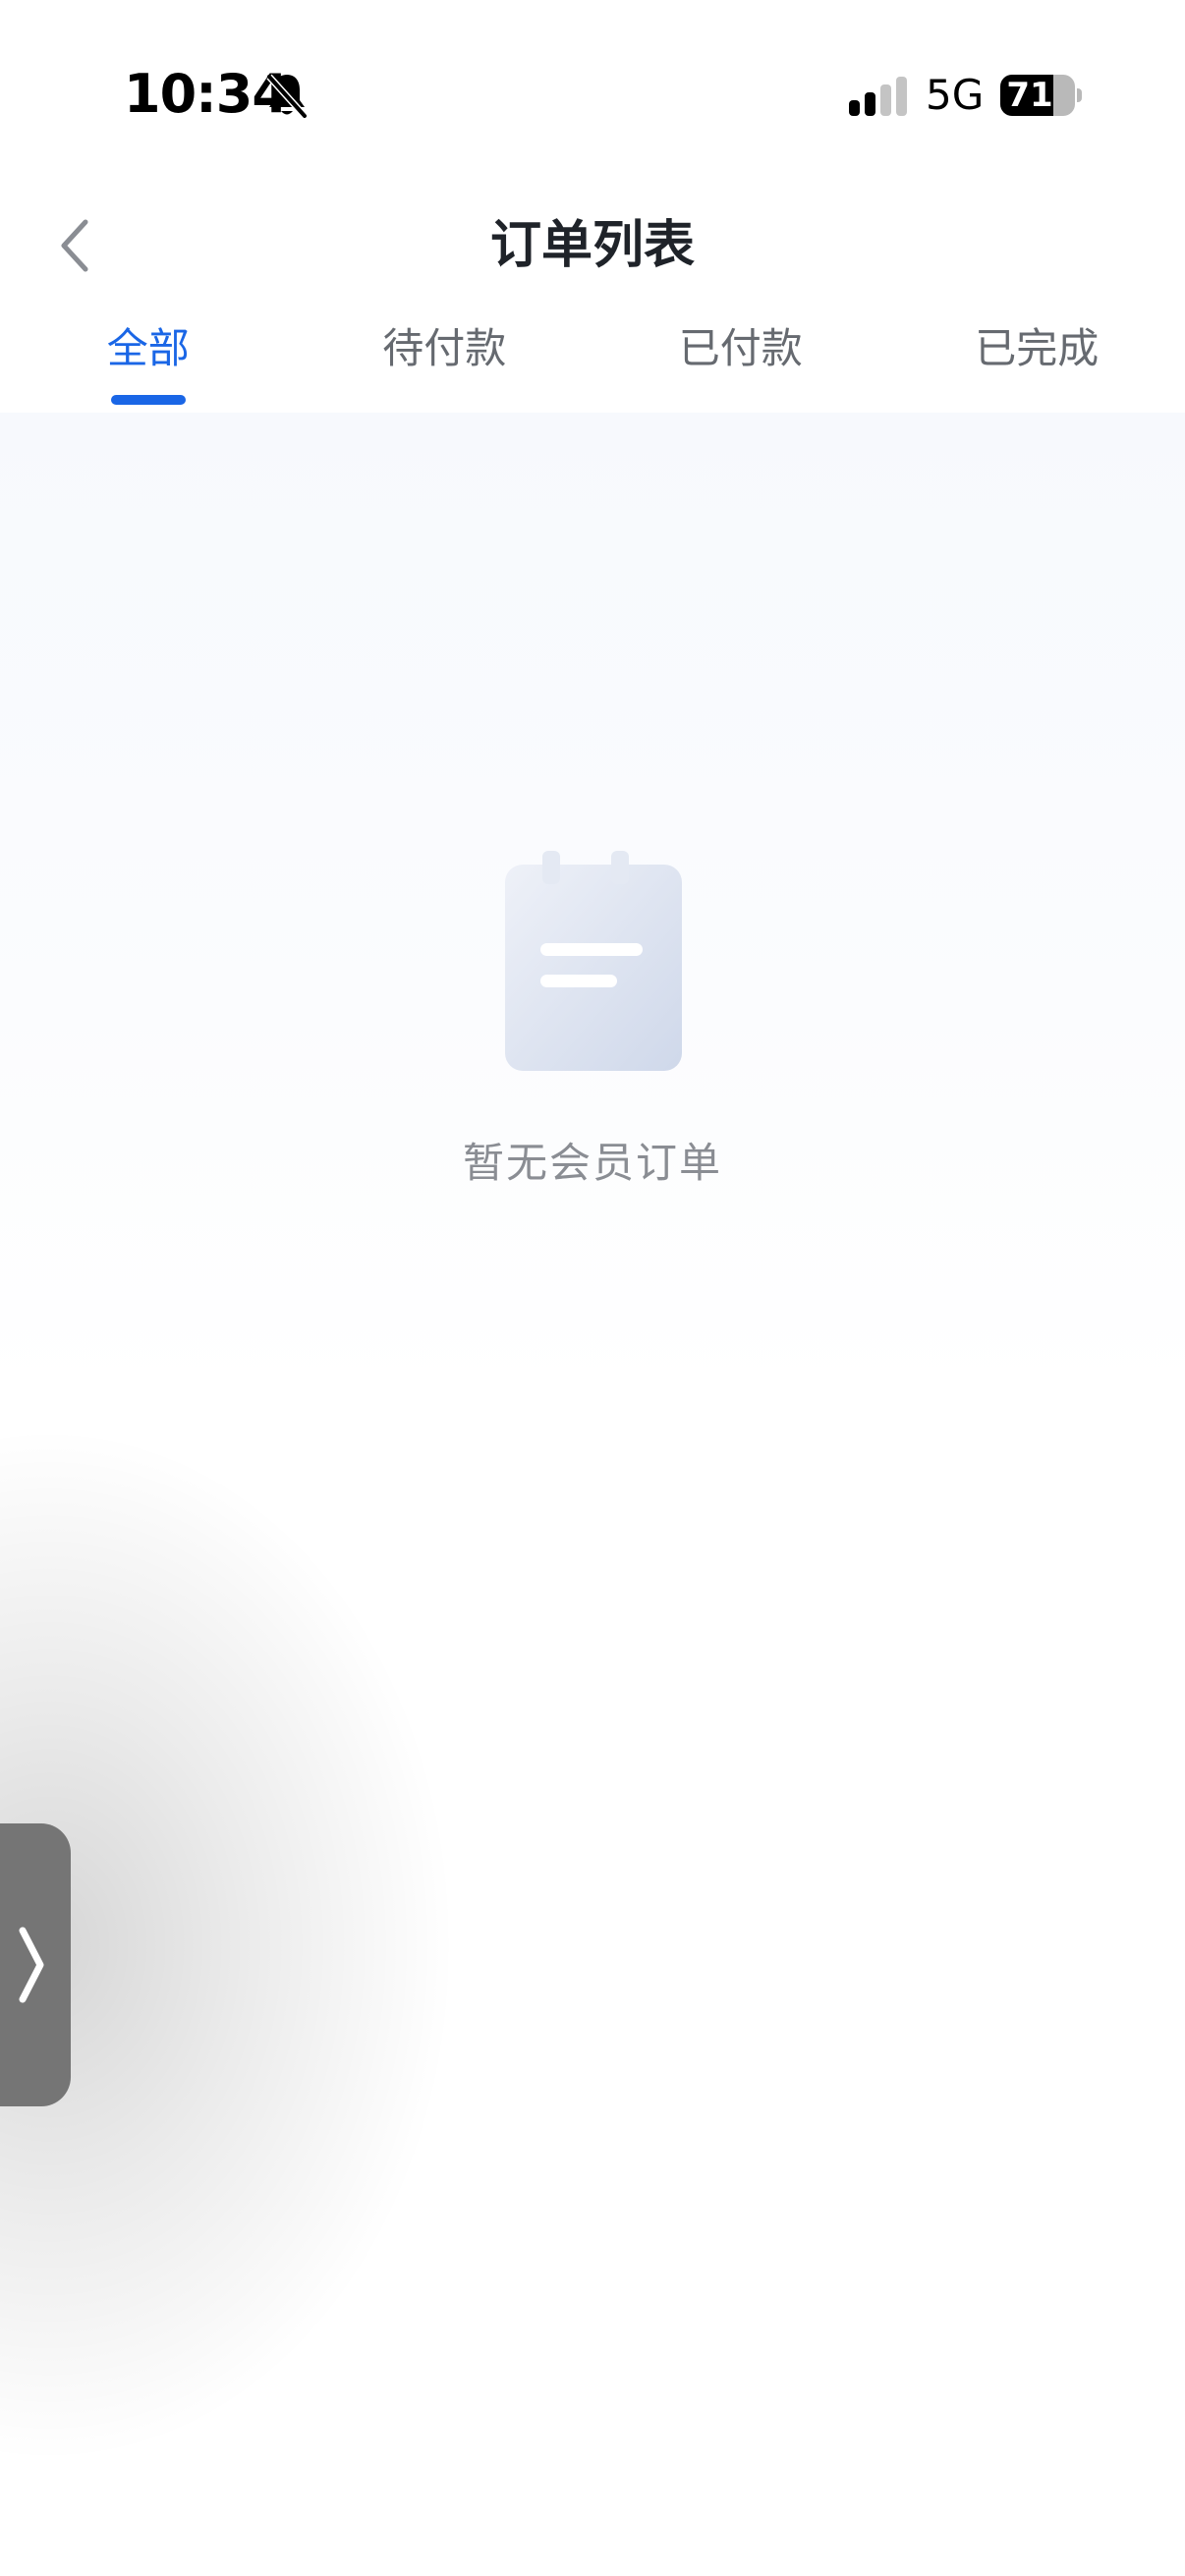 This screenshot has height=2576, width=1185. What do you see at coordinates (1080, 95) in the screenshot?
I see `battery-cap` at bounding box center [1080, 95].